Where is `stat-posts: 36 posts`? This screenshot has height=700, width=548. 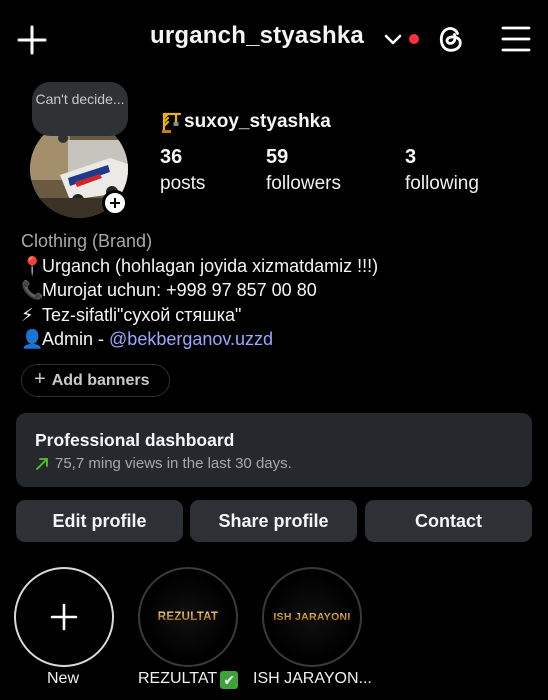 stat-posts: 36 posts is located at coordinates (182, 170).